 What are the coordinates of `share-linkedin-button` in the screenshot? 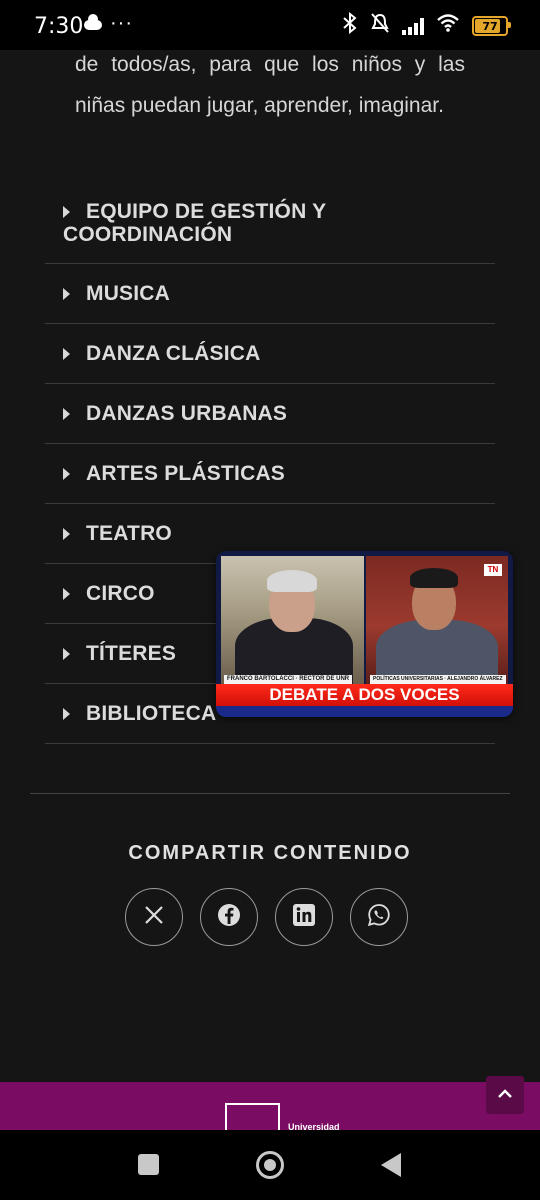 It's located at (304, 917).